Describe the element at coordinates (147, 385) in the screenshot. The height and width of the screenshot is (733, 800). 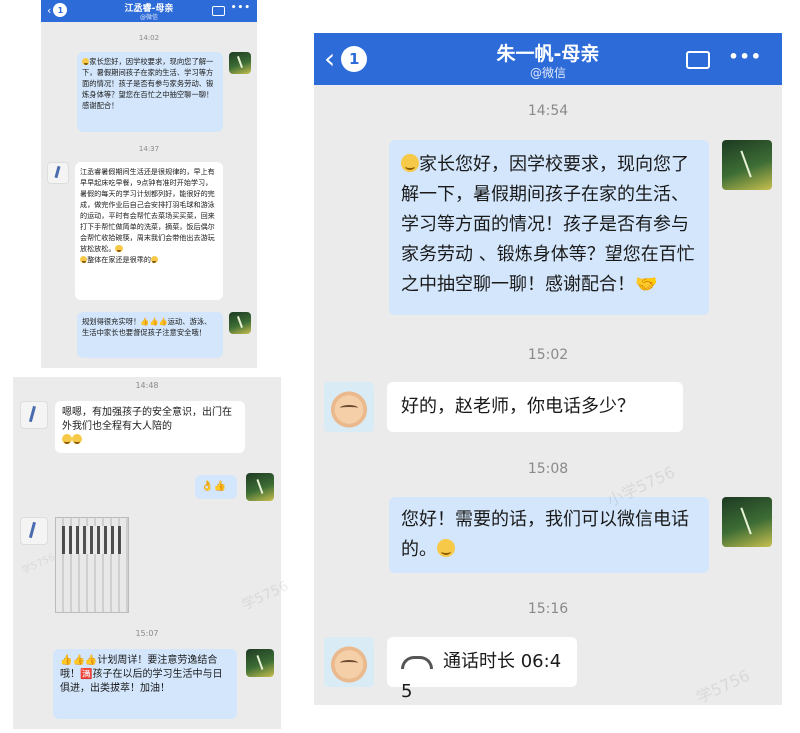
I see `timestamp: 14:48` at that location.